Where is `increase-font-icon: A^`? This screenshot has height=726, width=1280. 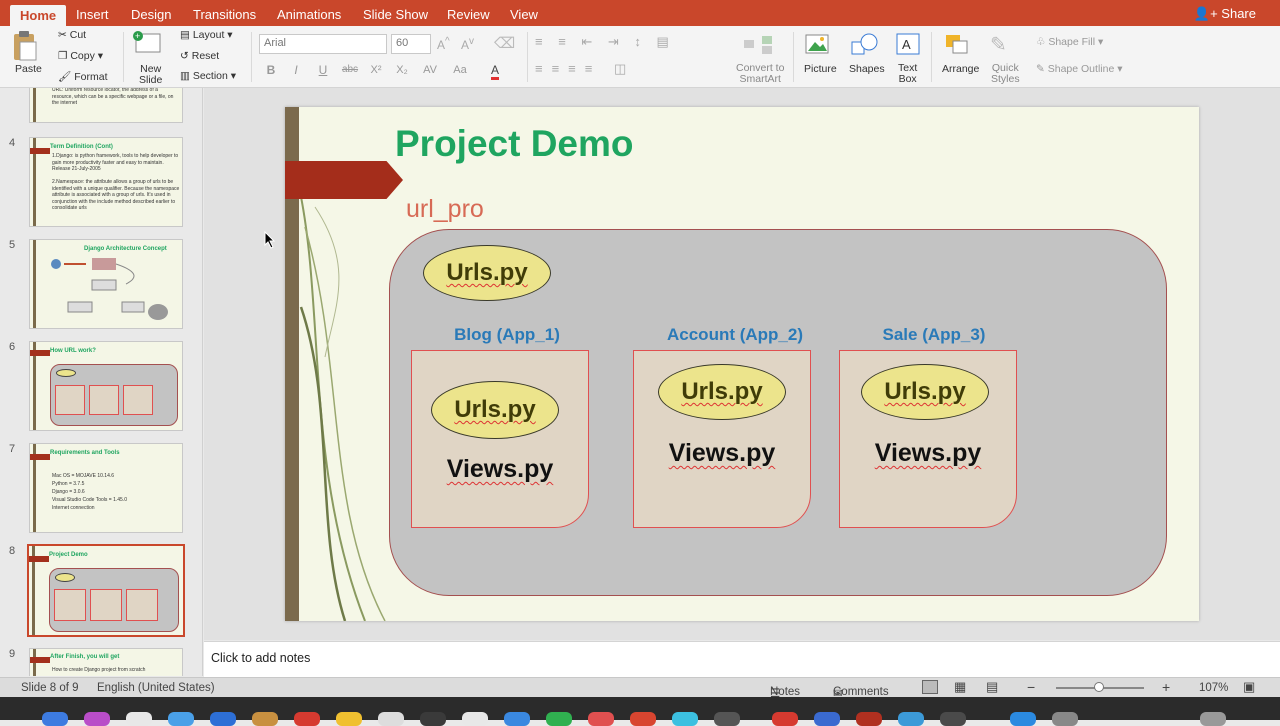 increase-font-icon: A^ is located at coordinates (443, 44).